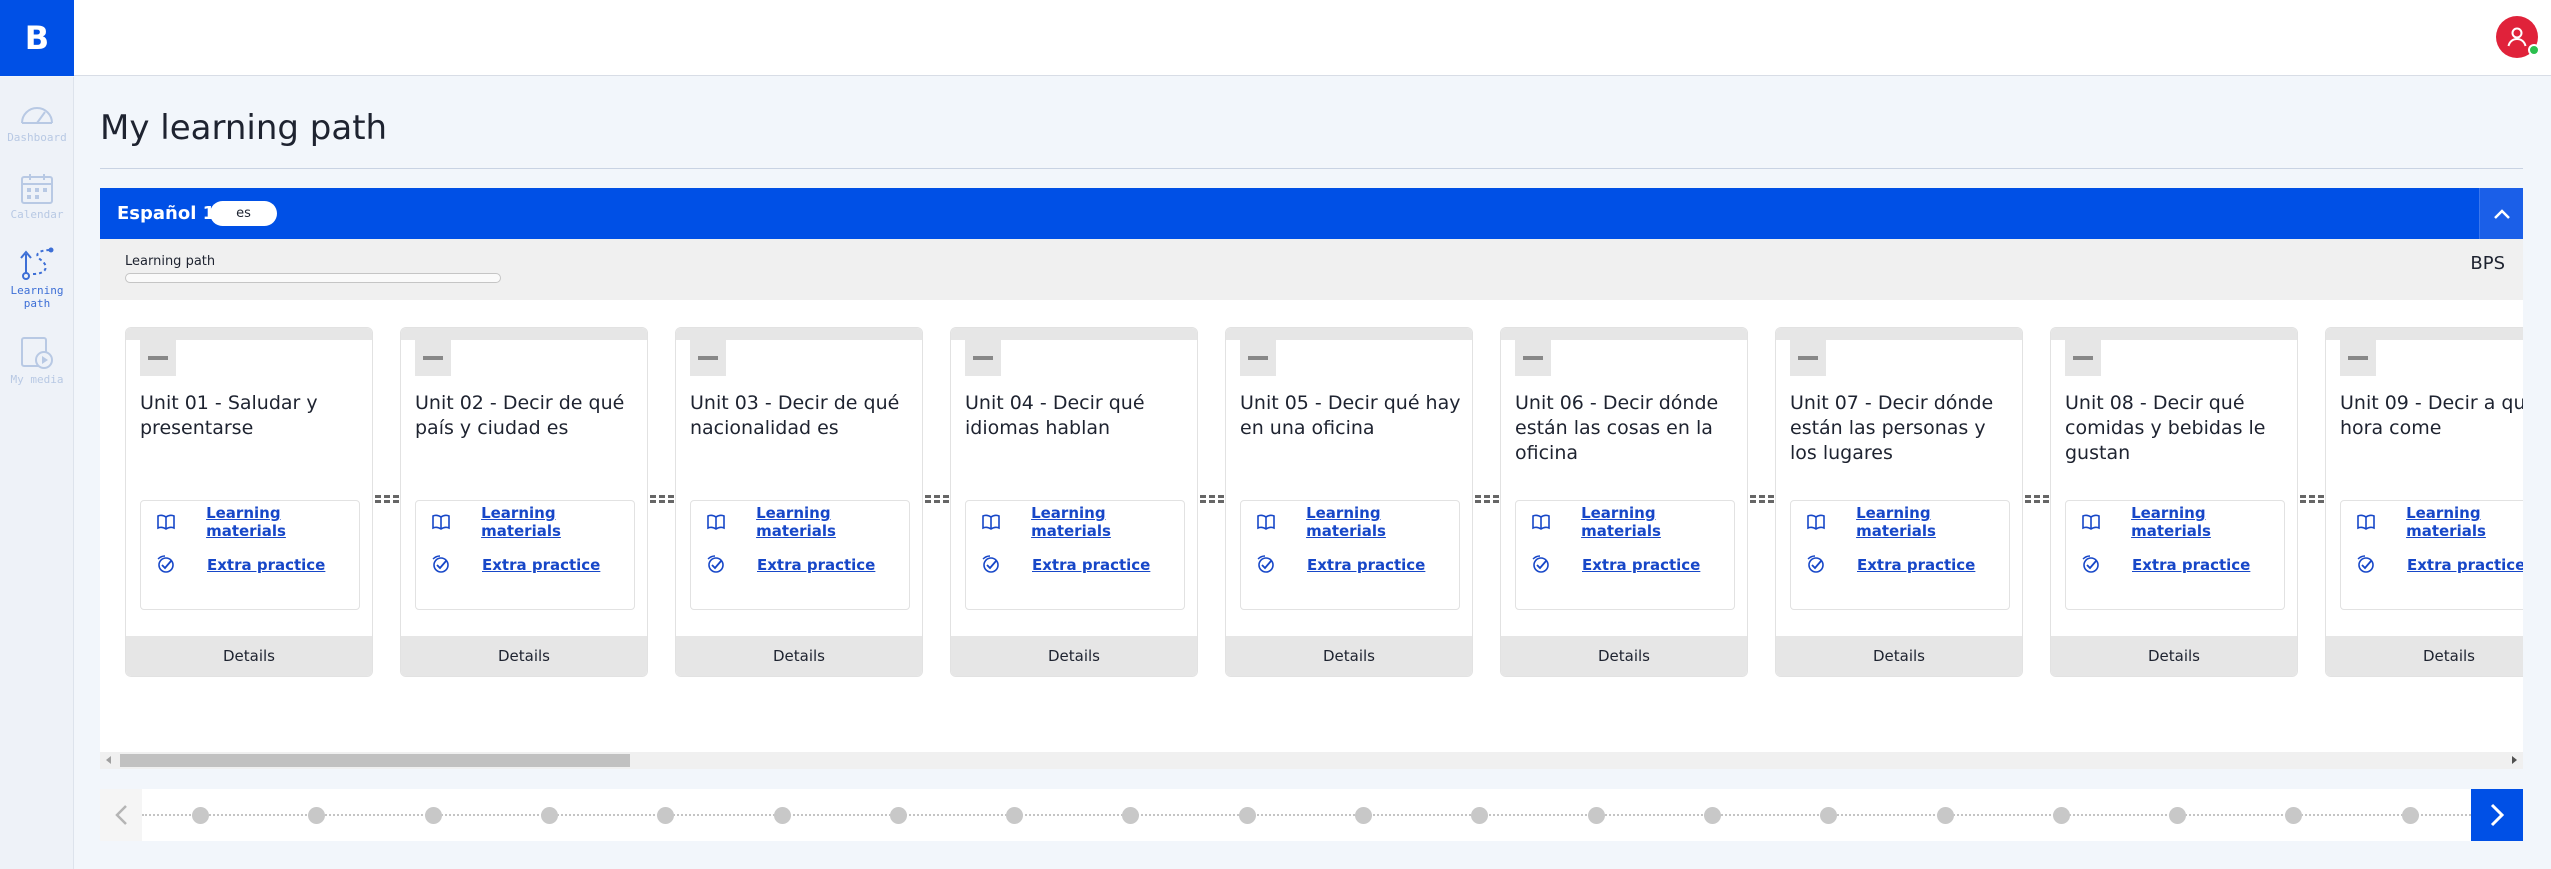 The width and height of the screenshot is (2551, 869). Describe the element at coordinates (1306, 815) in the screenshot. I see `pager-track` at that location.